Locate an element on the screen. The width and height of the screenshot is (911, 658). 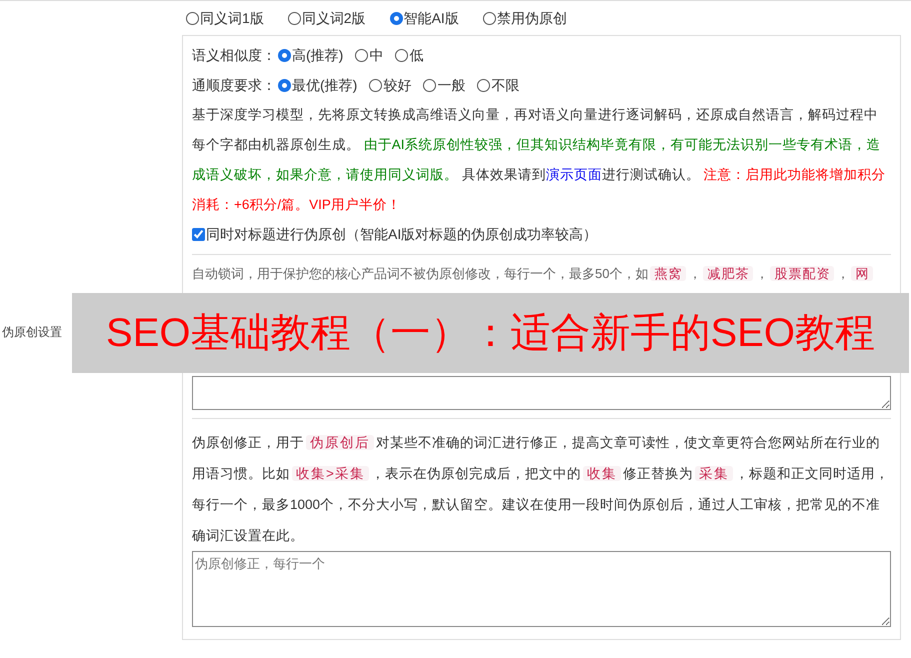
mode-option: 同义词2版 is located at coordinates (334, 18).